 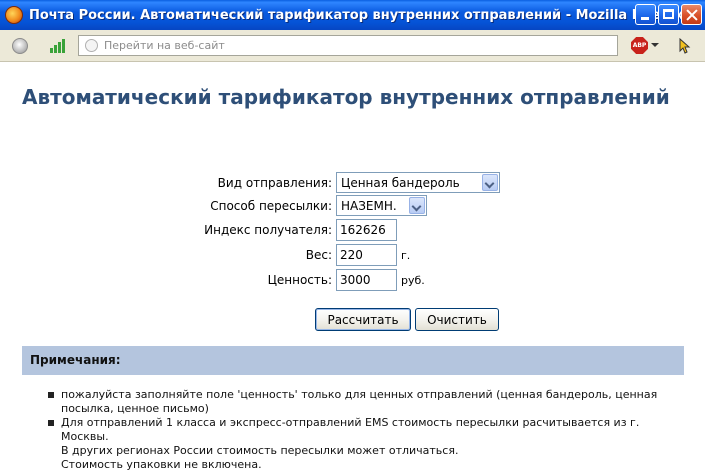 What do you see at coordinates (135, 408) in the screenshot?
I see `note-text: посылка, ценное письмо)` at bounding box center [135, 408].